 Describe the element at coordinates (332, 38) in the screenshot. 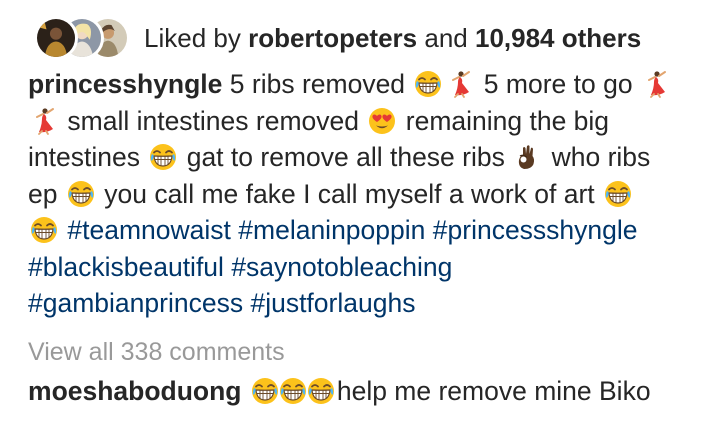

I see `liker-username-link: robertopeters` at that location.